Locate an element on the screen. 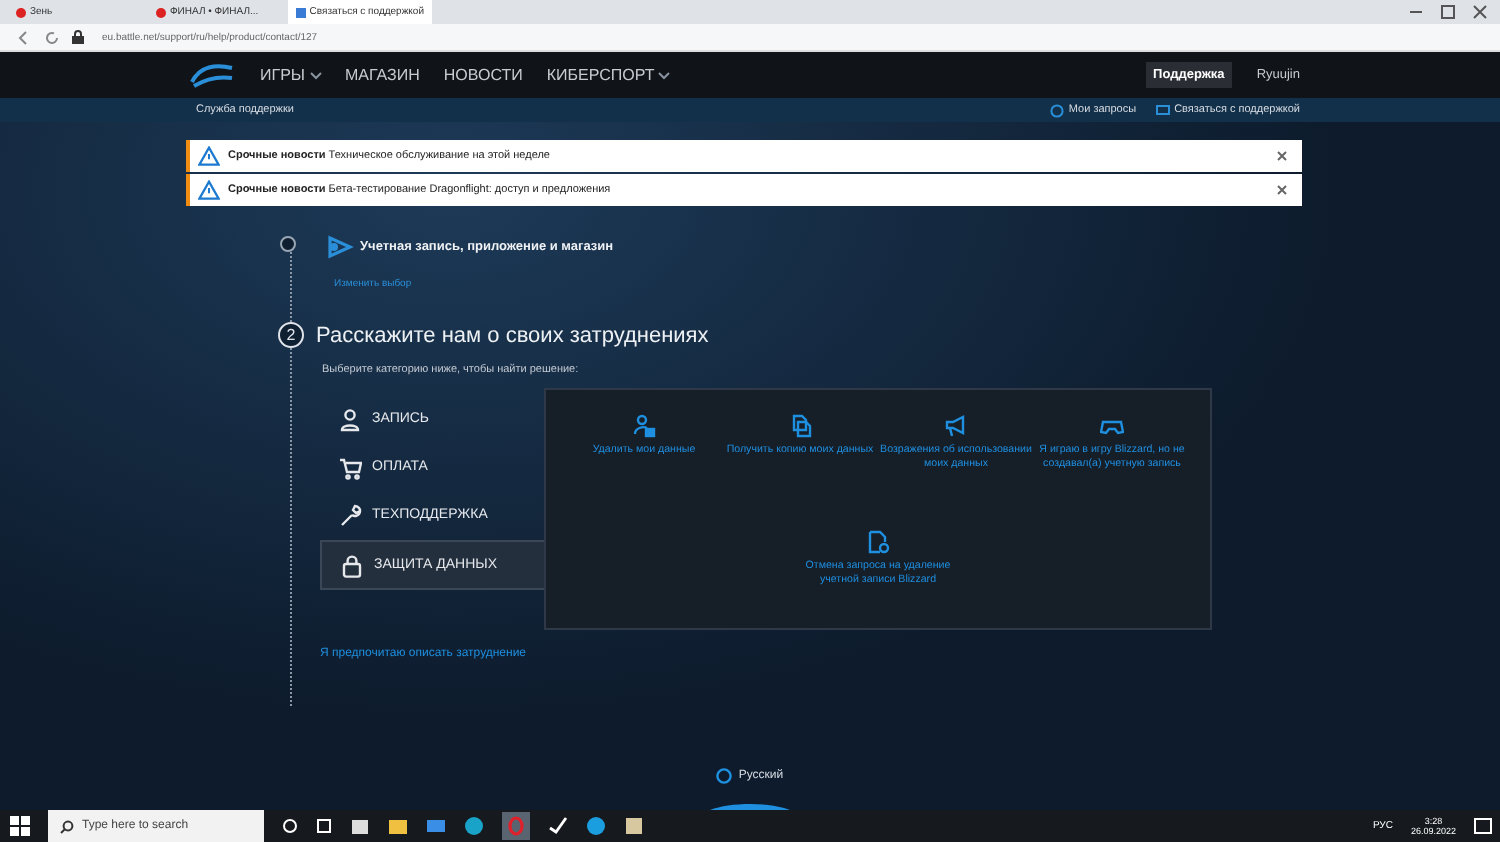 The height and width of the screenshot is (842, 1500). nav-link: КИБЕРСПОРТ is located at coordinates (608, 75).